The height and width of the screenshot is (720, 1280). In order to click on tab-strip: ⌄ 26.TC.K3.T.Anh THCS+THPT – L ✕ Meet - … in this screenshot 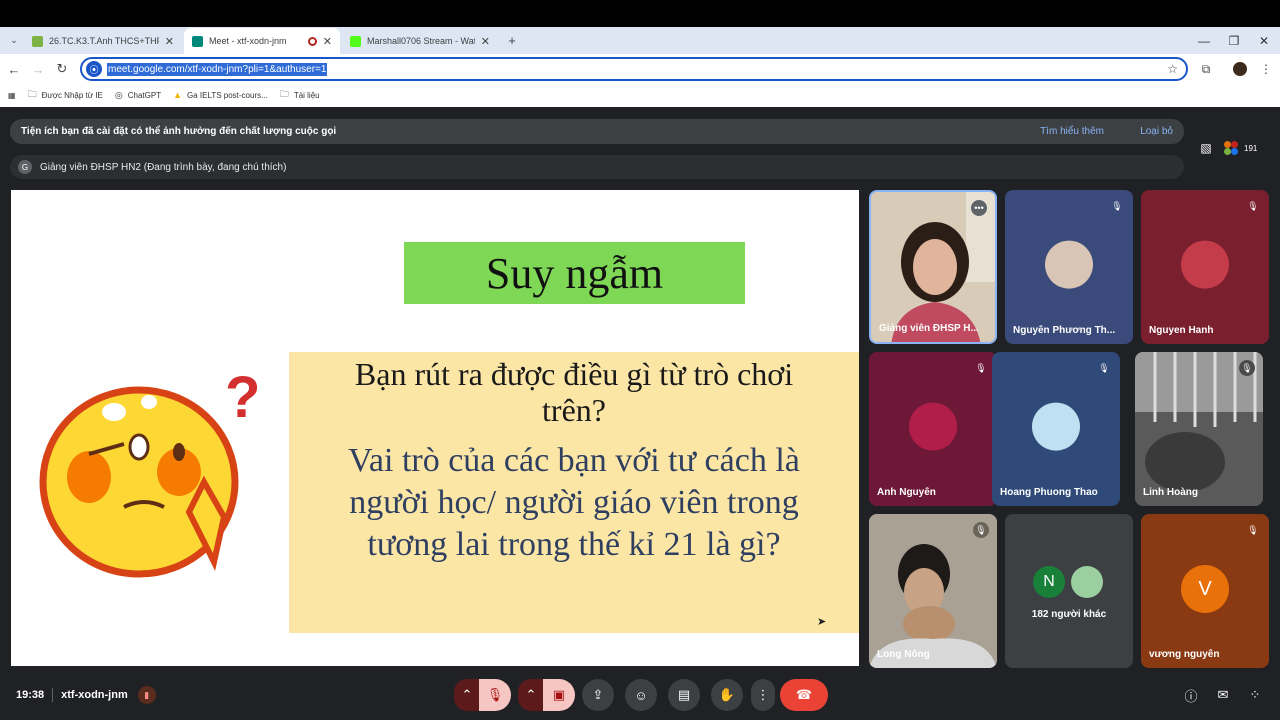, I will do `click(640, 40)`.